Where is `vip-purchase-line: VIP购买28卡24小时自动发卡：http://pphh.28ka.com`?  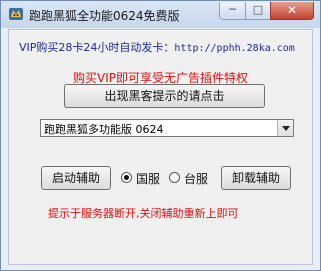 vip-purchase-line: VIP购买28卡24小时自动发卡：http://pphh.28ka.com is located at coordinates (157, 47).